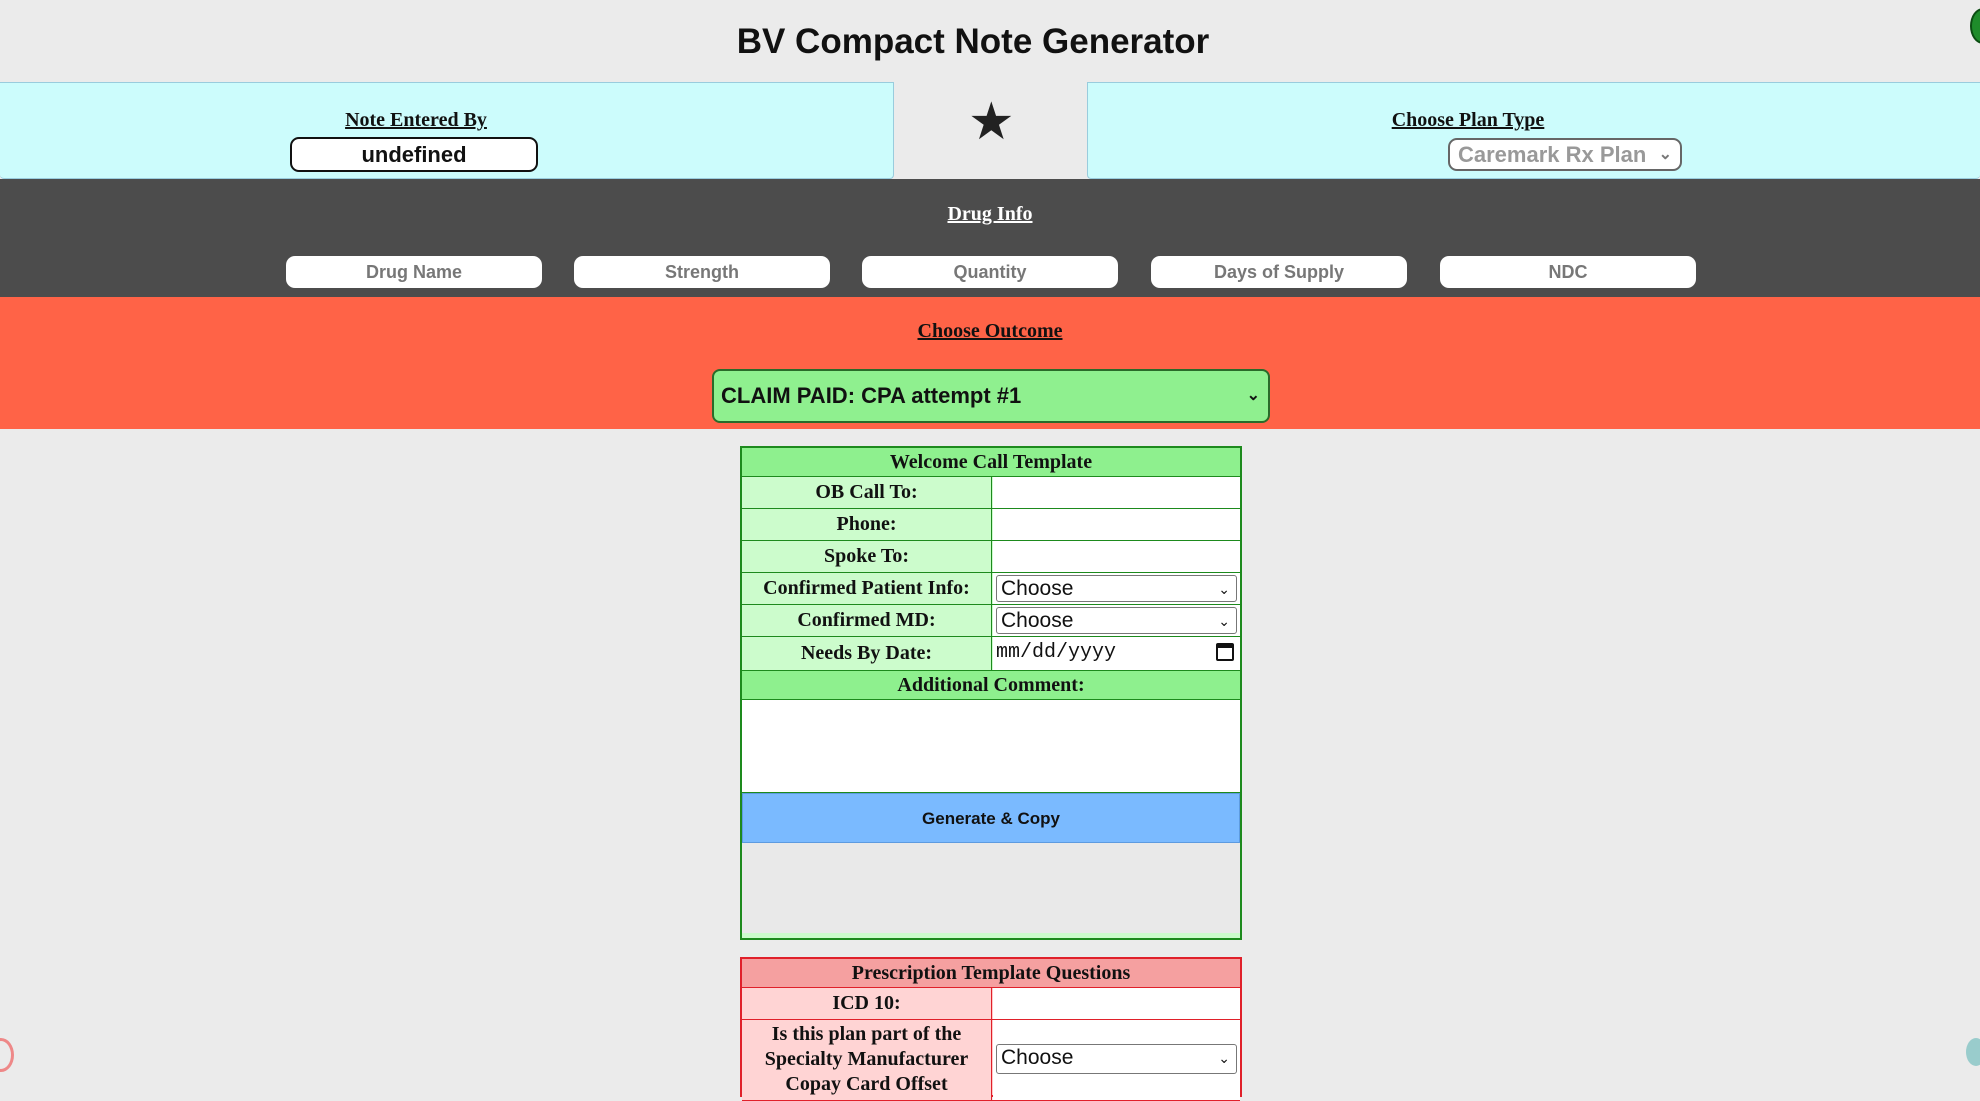 This screenshot has width=1980, height=1101. What do you see at coordinates (867, 620) in the screenshot?
I see `confirmed-md-label: Confirmed MD:` at bounding box center [867, 620].